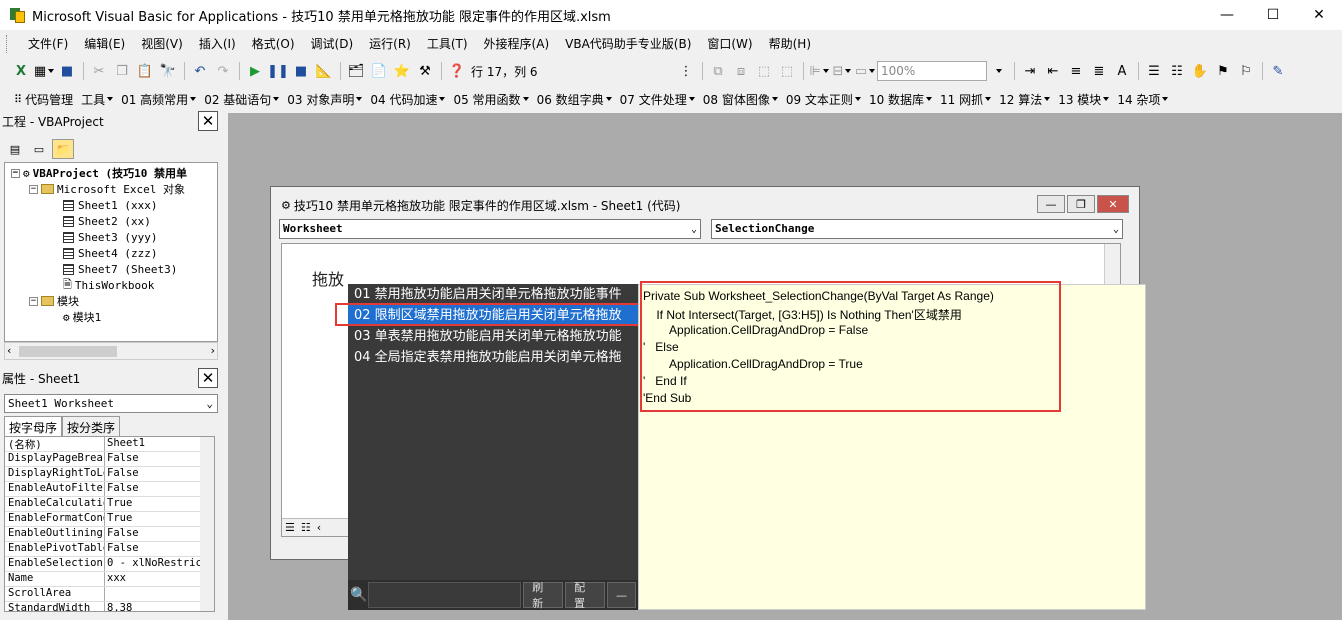 This screenshot has width=1342, height=620. What do you see at coordinates (917, 229) in the screenshot?
I see `procedure-combo: SelectionChange ⌄` at bounding box center [917, 229].